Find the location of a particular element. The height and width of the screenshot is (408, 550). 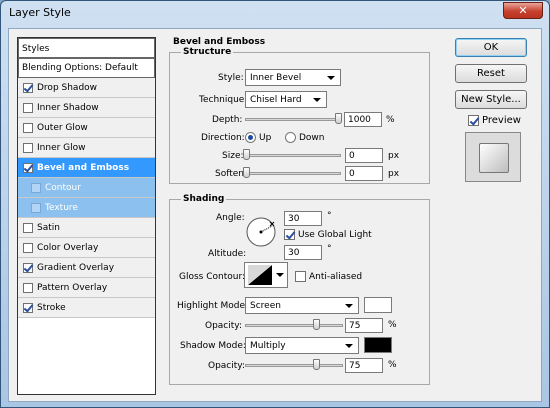

contour-curve-icon is located at coordinates (260, 275).